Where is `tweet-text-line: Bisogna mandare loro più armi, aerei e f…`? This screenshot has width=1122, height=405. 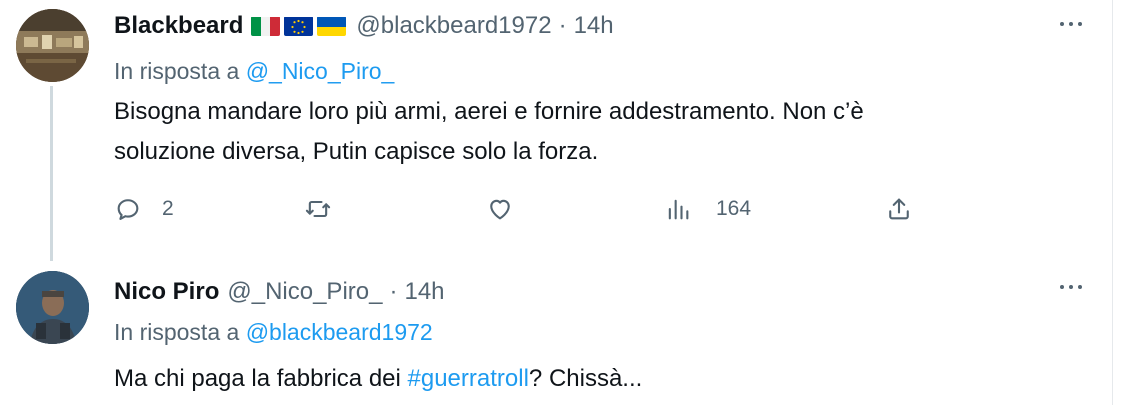
tweet-text-line: Bisogna mandare loro più armi, aerei e f… is located at coordinates (489, 111).